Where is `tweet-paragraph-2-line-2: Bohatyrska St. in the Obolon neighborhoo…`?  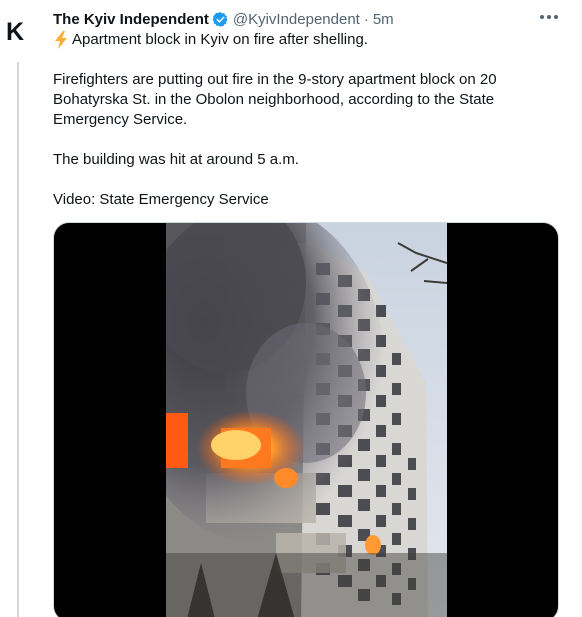
tweet-paragraph-2-line-2: Bohatyrska St. in the Obolon neighborhoo… is located at coordinates (274, 99).